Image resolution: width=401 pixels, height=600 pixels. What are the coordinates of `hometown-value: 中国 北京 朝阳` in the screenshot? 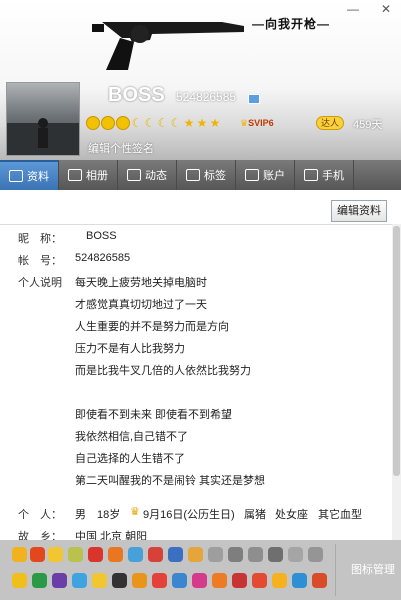 It's located at (111, 535).